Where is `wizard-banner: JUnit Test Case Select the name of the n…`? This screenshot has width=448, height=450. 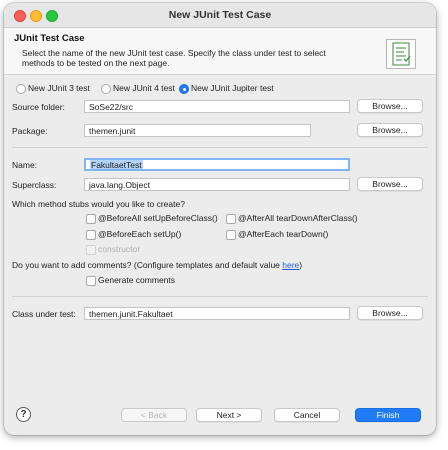 wizard-banner: JUnit Test Case Select the name of the n… is located at coordinates (220, 51).